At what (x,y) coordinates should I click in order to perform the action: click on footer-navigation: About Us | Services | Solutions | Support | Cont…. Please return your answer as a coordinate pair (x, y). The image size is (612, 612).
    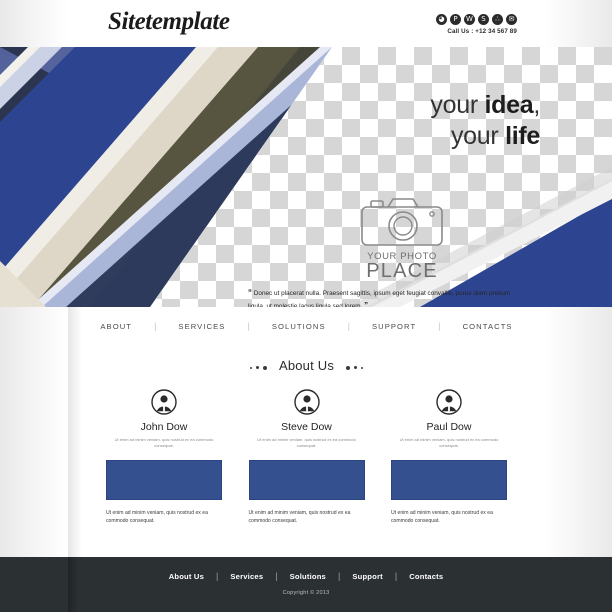
    Looking at the image, I should click on (306, 576).